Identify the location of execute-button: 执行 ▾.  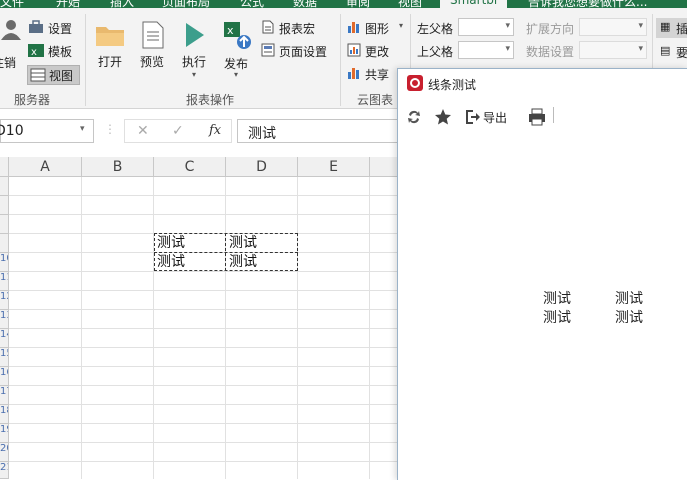
(197, 56).